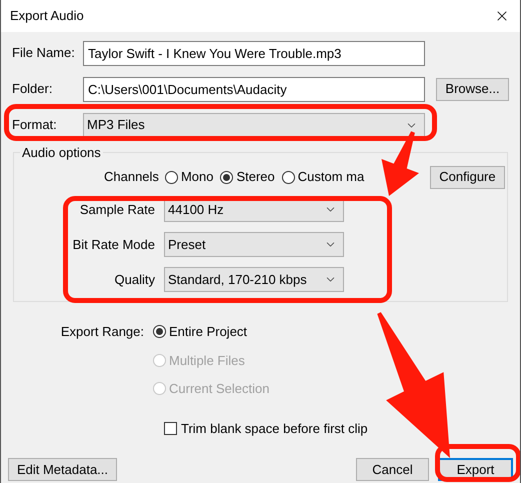 Image resolution: width=521 pixels, height=483 pixels. What do you see at coordinates (131, 177) in the screenshot?
I see `field-label: Channels` at bounding box center [131, 177].